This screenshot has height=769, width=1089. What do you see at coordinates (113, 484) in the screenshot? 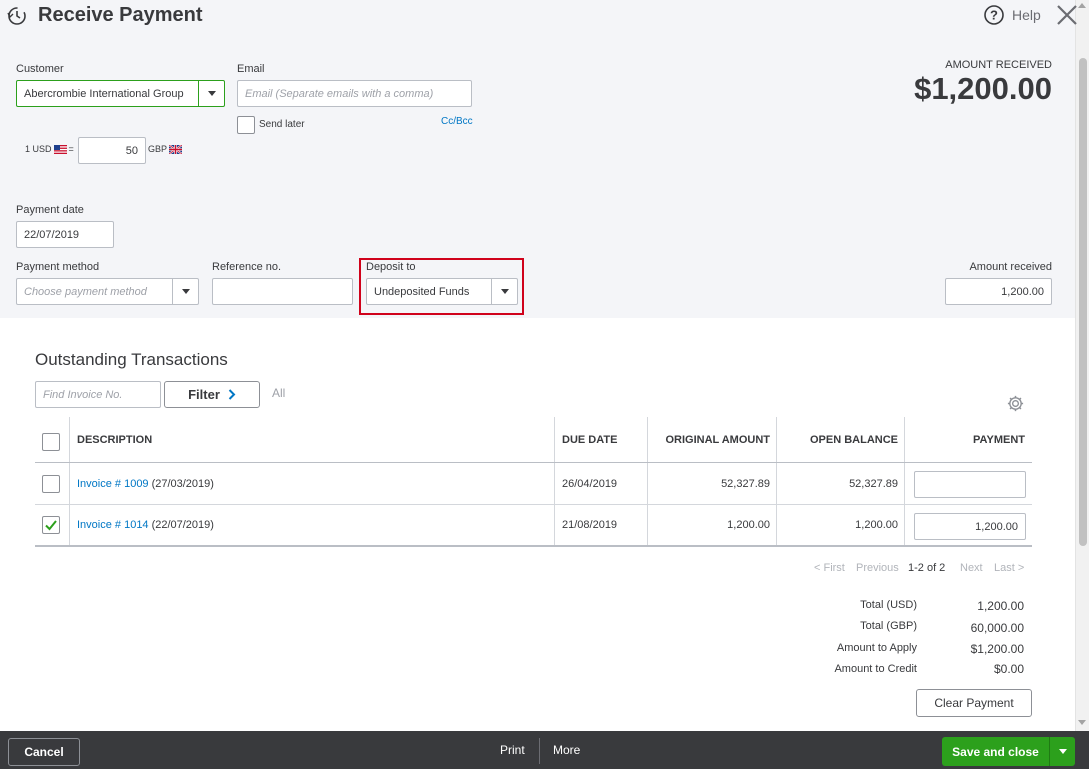
I see `invoice-link: Invoice # 1009` at bounding box center [113, 484].